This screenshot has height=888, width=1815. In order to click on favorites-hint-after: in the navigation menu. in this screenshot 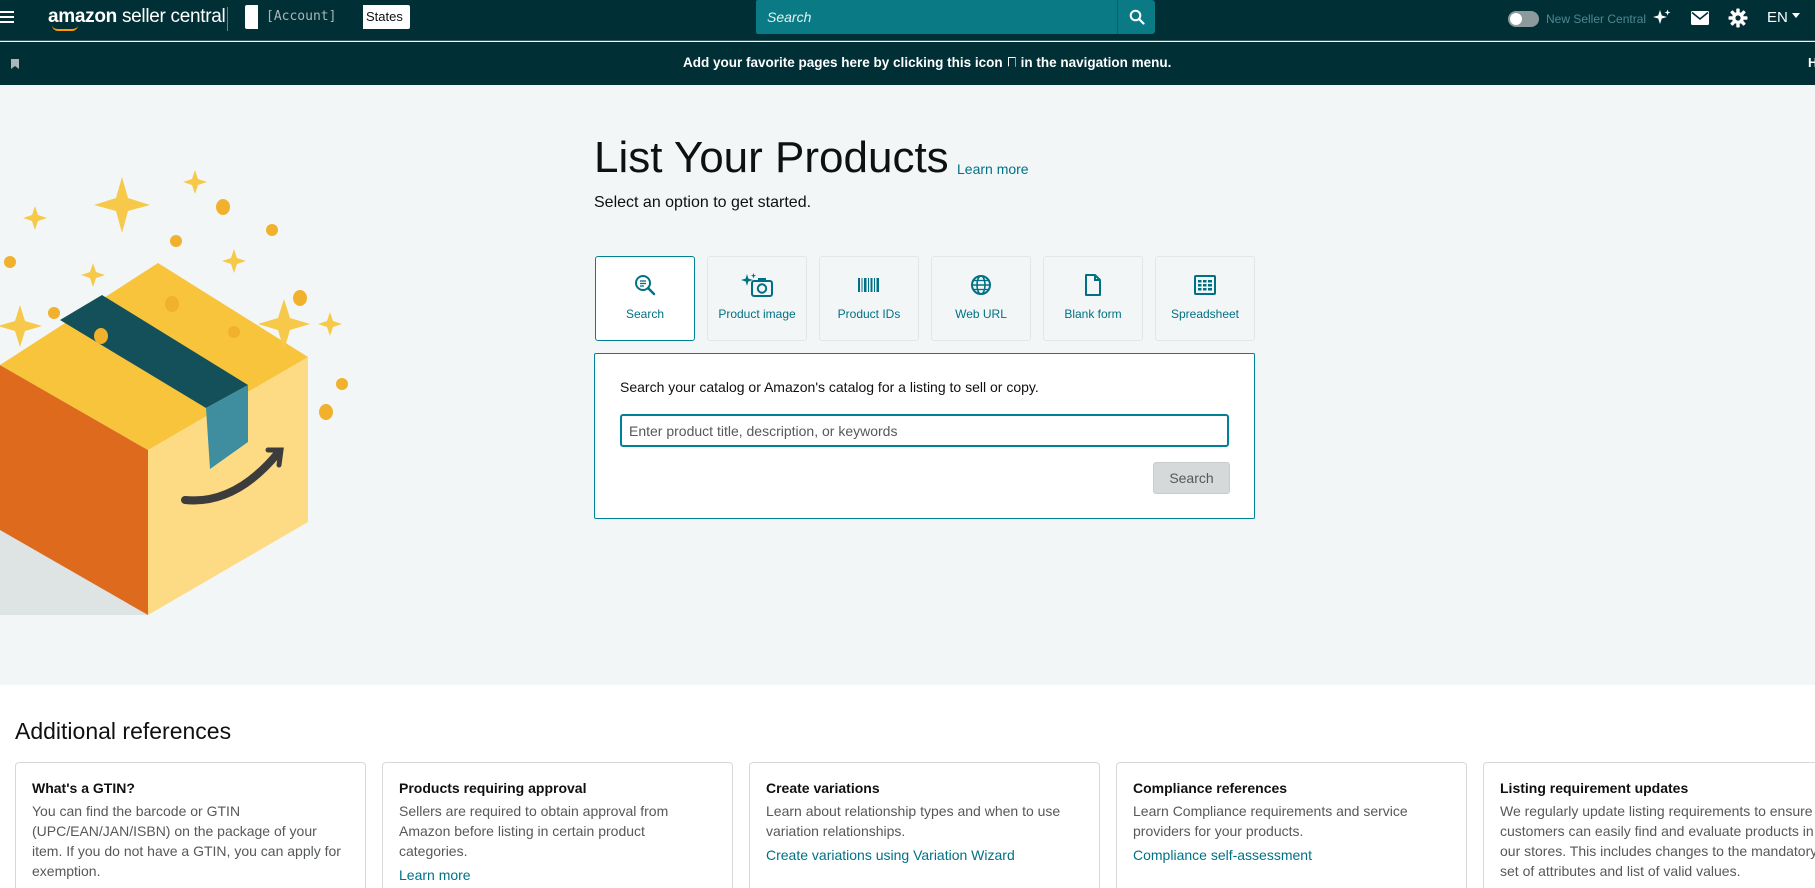, I will do `click(1096, 62)`.